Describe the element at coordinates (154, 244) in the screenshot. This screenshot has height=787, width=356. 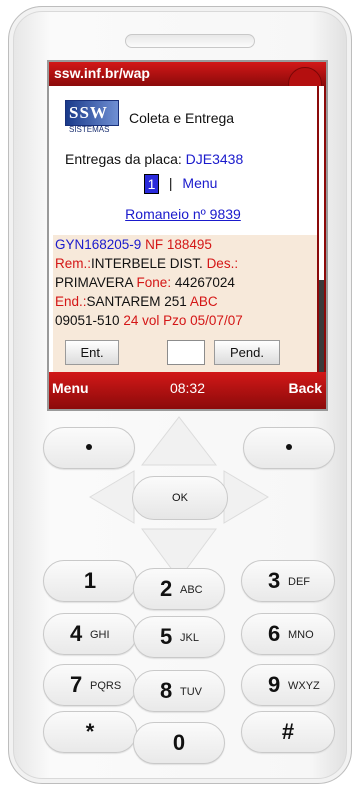
I see `nf-label: NF` at that location.